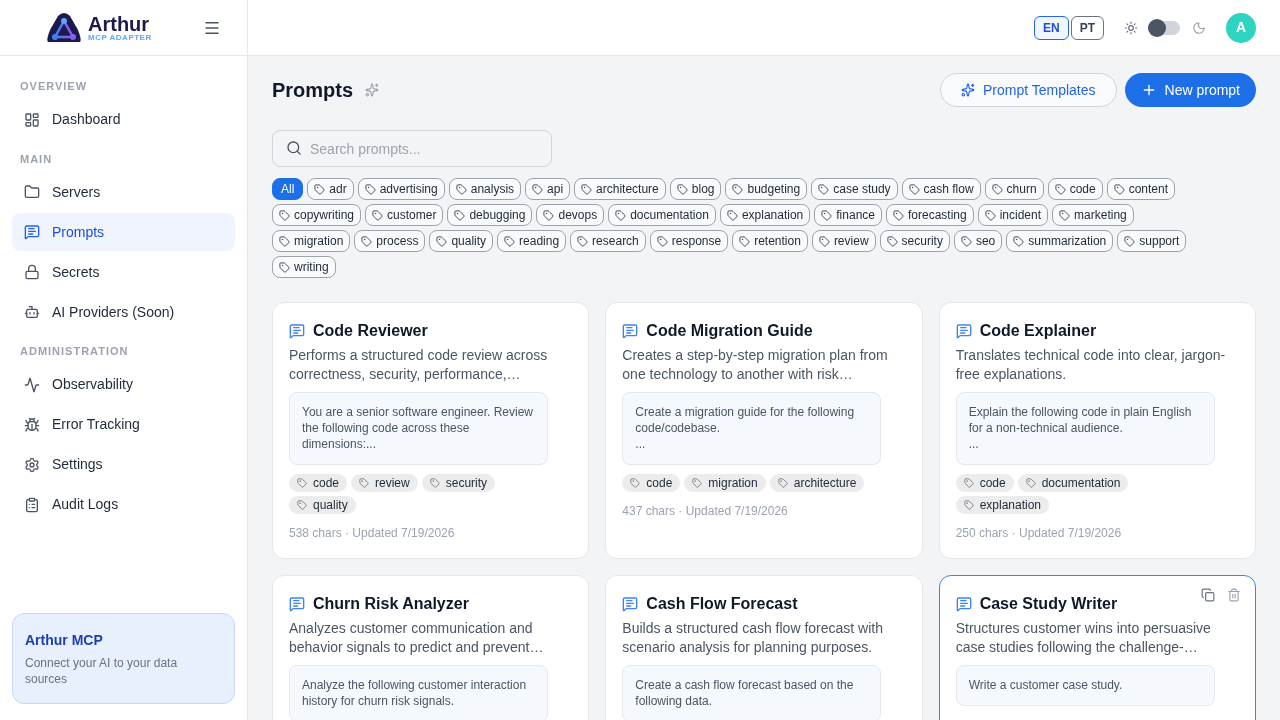 The height and width of the screenshot is (720, 1280). What do you see at coordinates (843, 241) in the screenshot?
I see `filter-chip: review` at bounding box center [843, 241].